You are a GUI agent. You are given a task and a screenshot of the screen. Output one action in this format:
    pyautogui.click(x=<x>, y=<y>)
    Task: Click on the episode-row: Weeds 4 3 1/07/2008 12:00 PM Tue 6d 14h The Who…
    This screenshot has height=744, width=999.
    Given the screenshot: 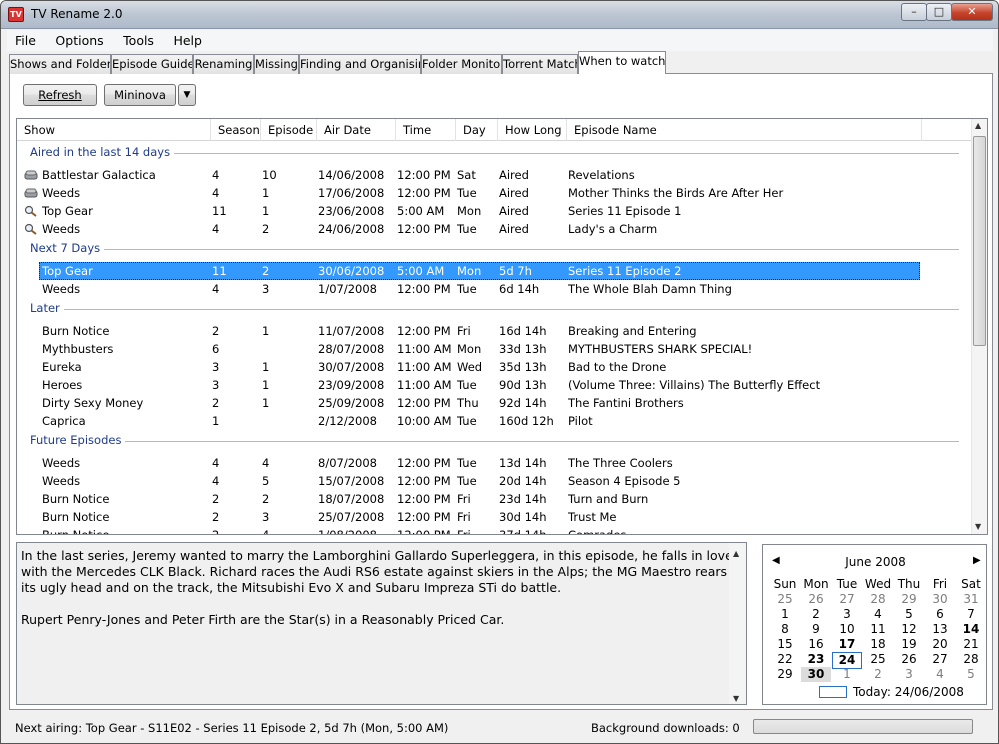 What is the action you would take?
    pyautogui.click(x=494, y=289)
    